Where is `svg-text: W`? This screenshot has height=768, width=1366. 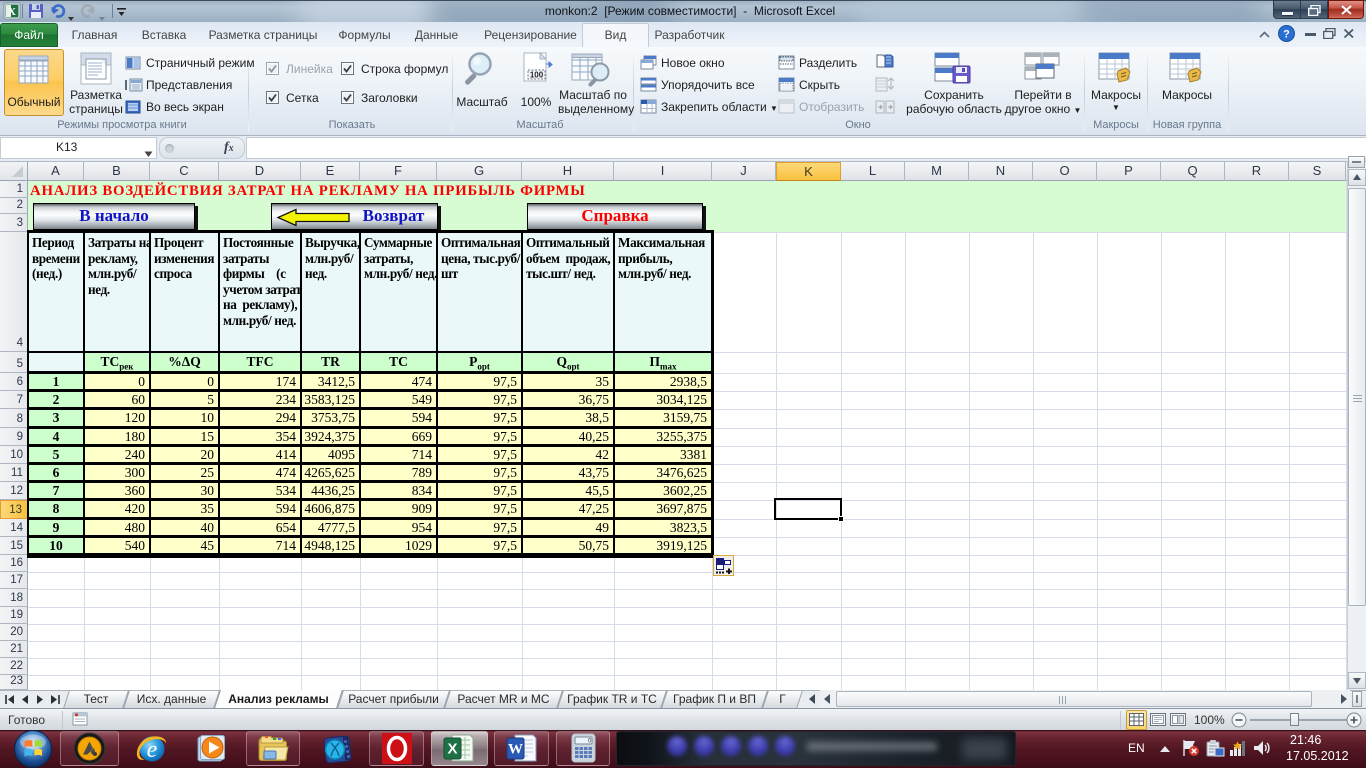 svg-text: W is located at coordinates (515, 750).